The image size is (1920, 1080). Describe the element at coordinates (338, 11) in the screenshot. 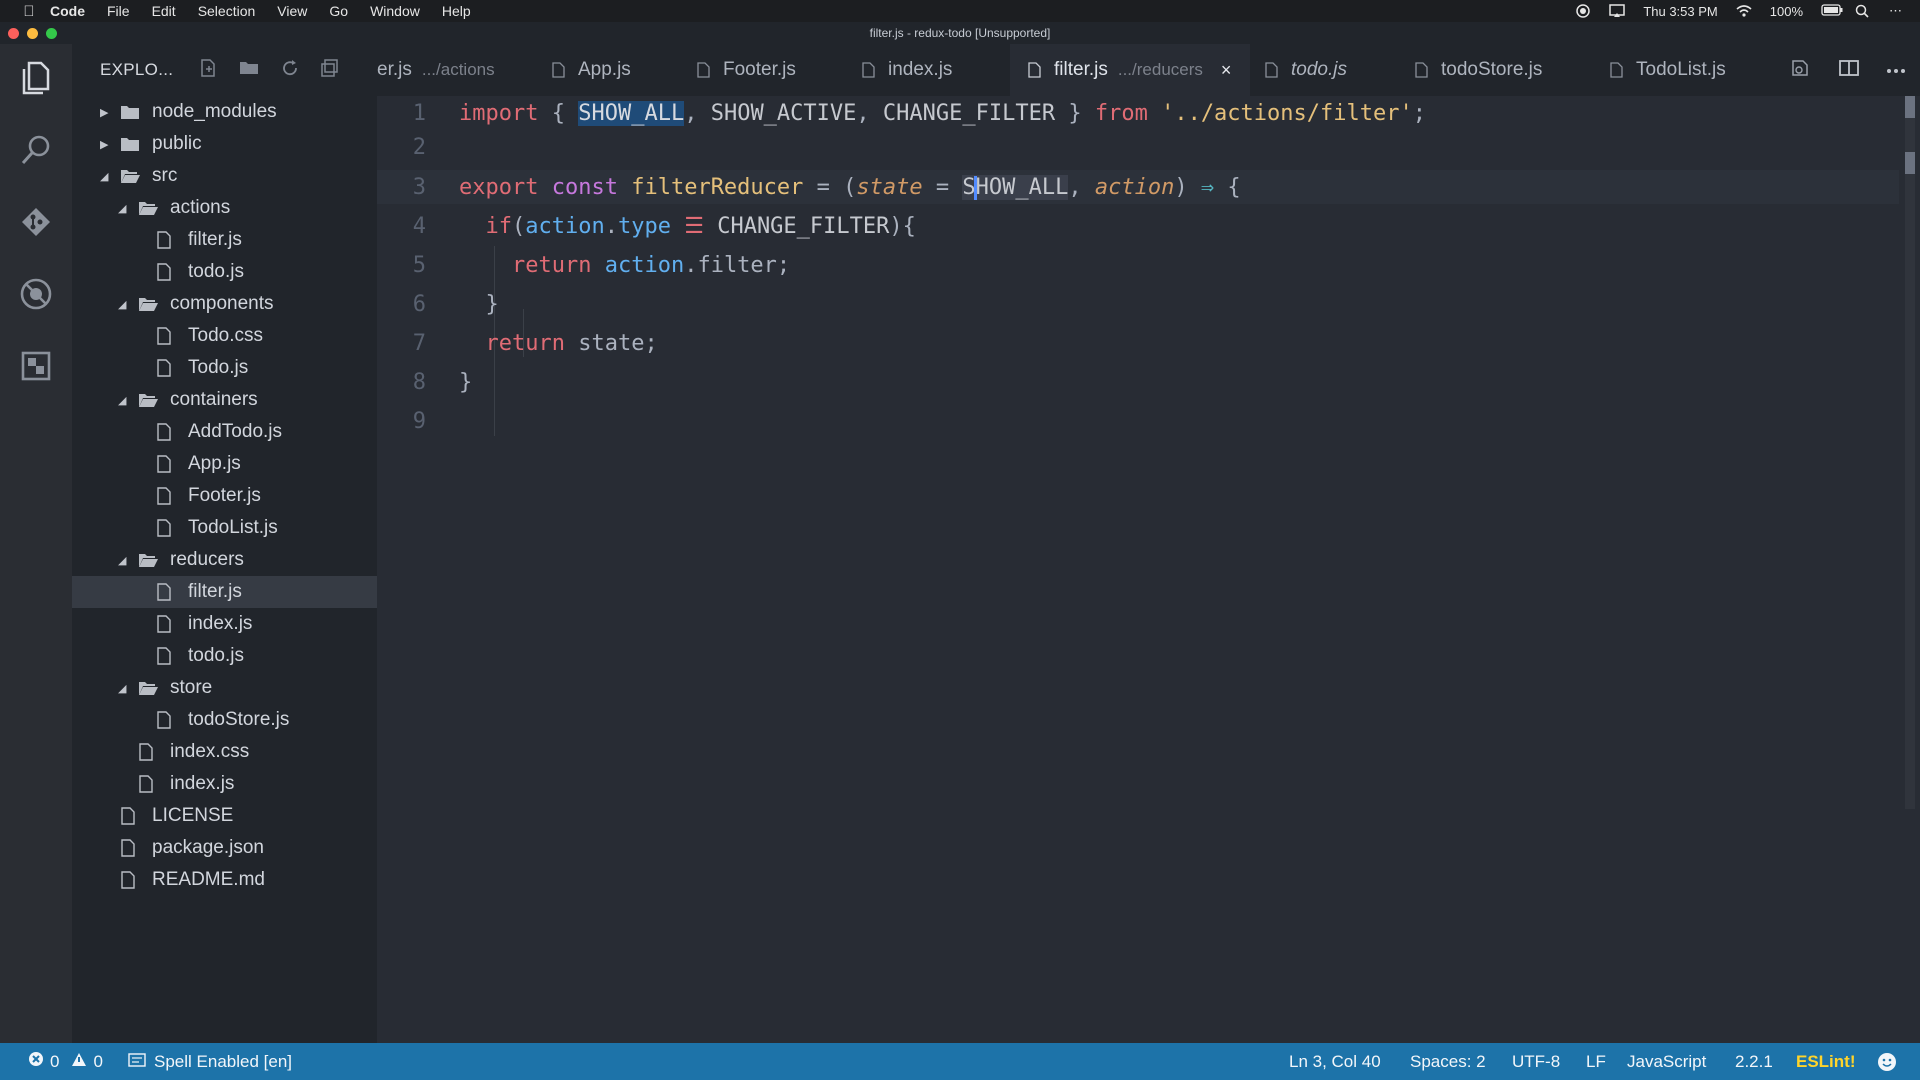

I see `menu-go: Go` at that location.